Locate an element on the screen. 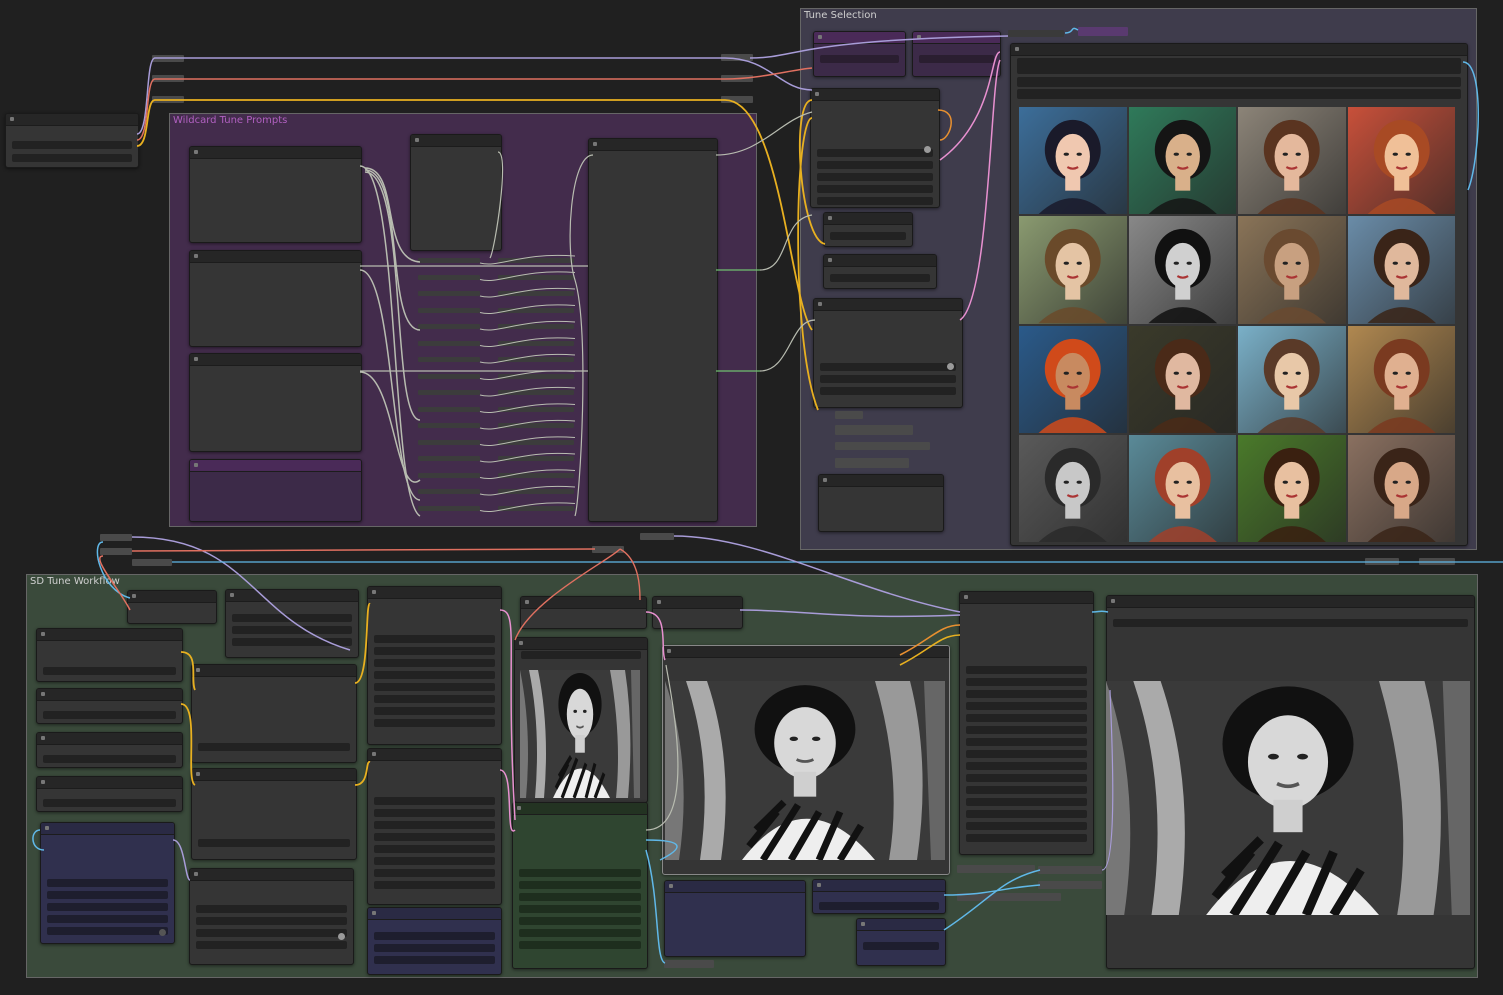 This screenshot has width=1503, height=995. prompt-source-node is located at coordinates (72, 140).